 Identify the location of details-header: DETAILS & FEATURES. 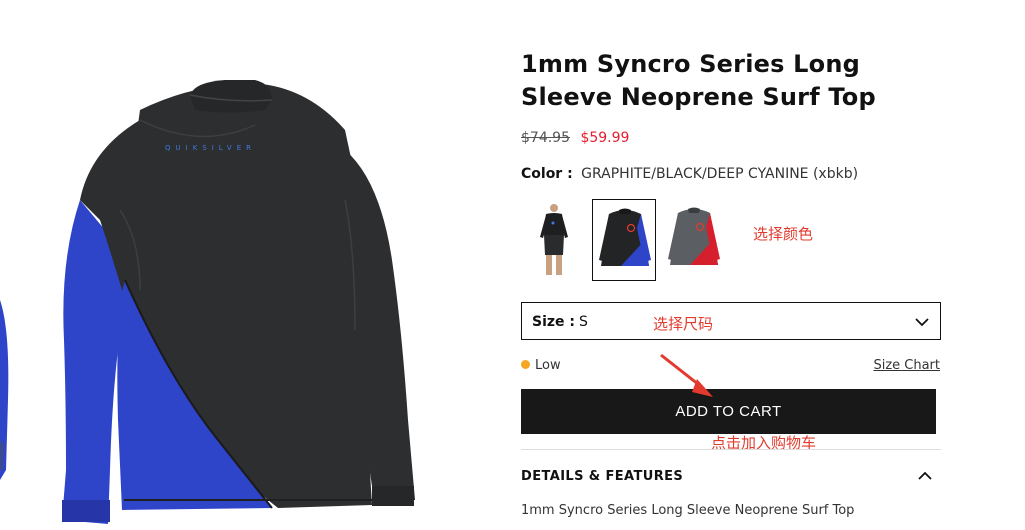
(602, 476).